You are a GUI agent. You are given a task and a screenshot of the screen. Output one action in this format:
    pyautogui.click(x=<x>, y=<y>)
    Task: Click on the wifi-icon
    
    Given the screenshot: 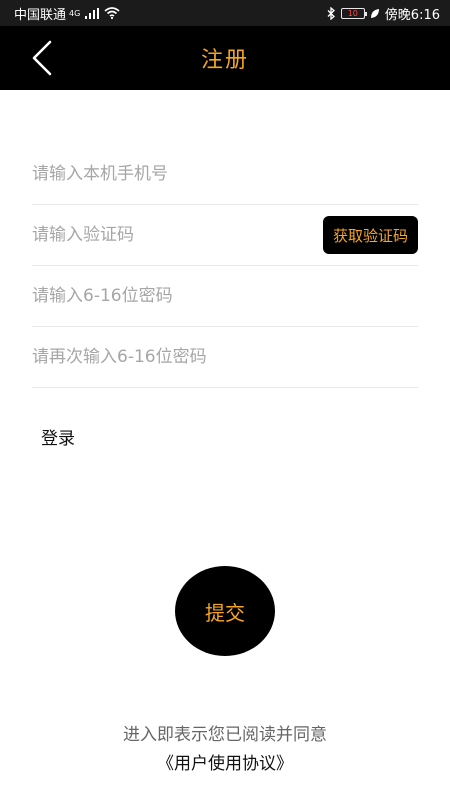 What is the action you would take?
    pyautogui.click(x=112, y=13)
    